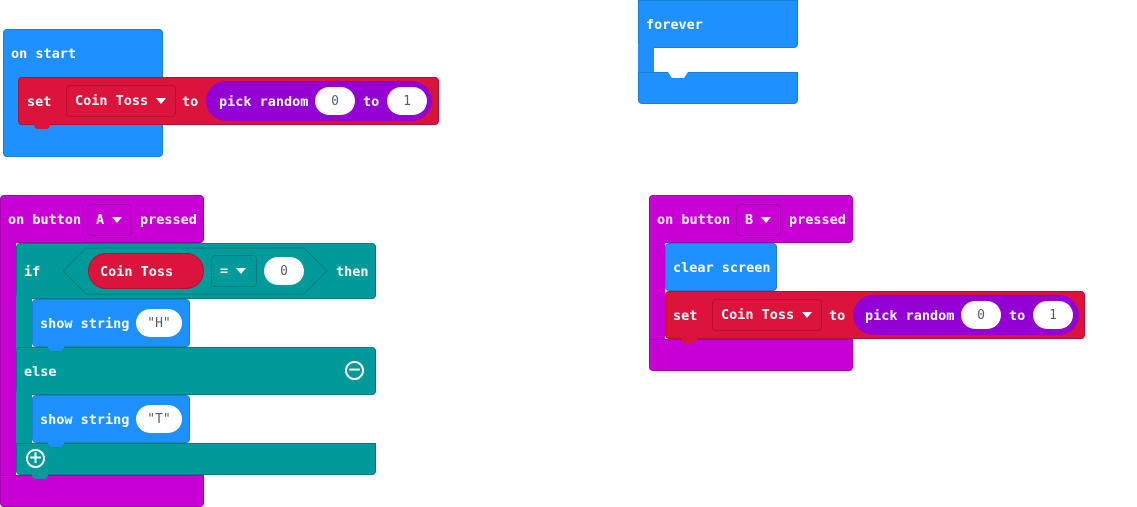 This screenshot has height=507, width=1137. What do you see at coordinates (109, 220) in the screenshot?
I see `button-a-dropdown: A` at bounding box center [109, 220].